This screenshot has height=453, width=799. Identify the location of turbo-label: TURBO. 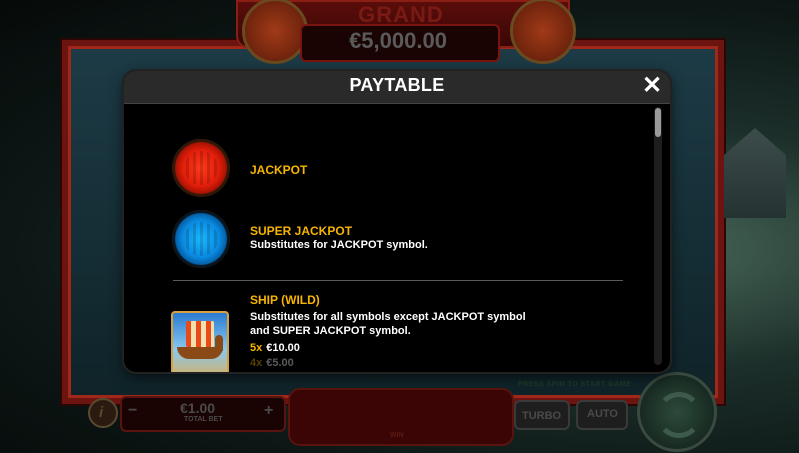
(542, 416).